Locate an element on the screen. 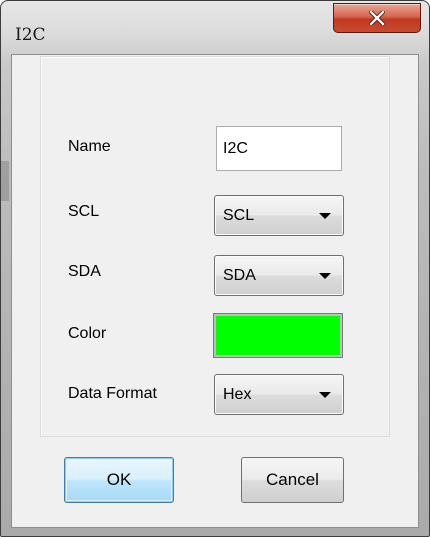 The image size is (430, 537). sda-select-value: SDA is located at coordinates (239, 275).